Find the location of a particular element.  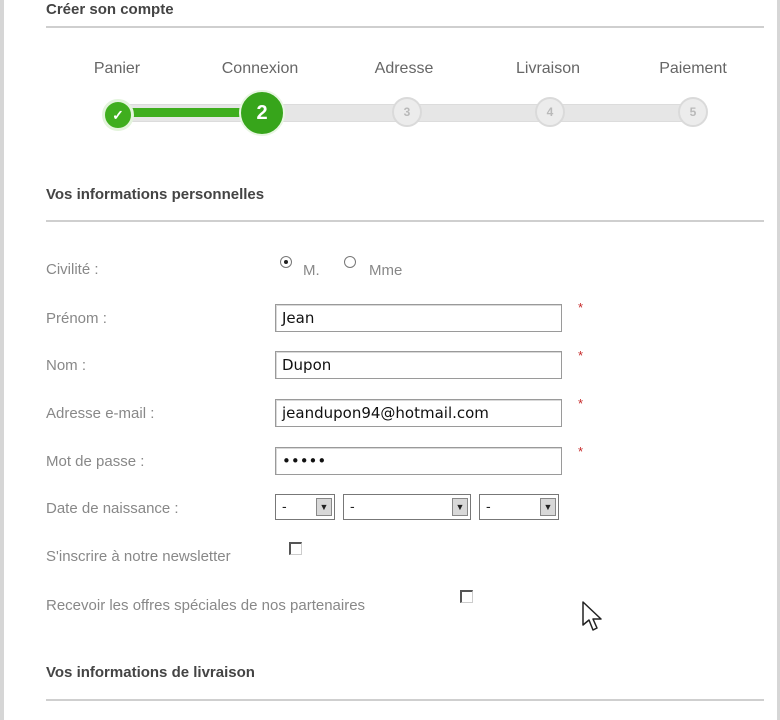

step-circle-4: 4 is located at coordinates (550, 112).